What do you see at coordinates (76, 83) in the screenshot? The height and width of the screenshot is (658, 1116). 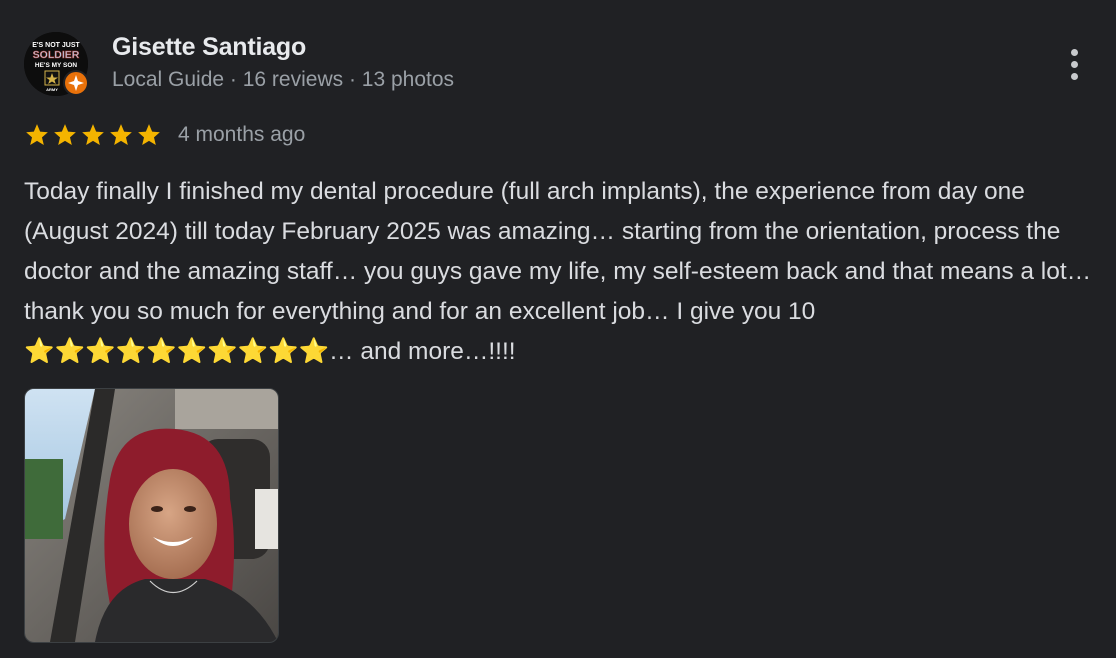 I see `local-guide-badge-icon` at bounding box center [76, 83].